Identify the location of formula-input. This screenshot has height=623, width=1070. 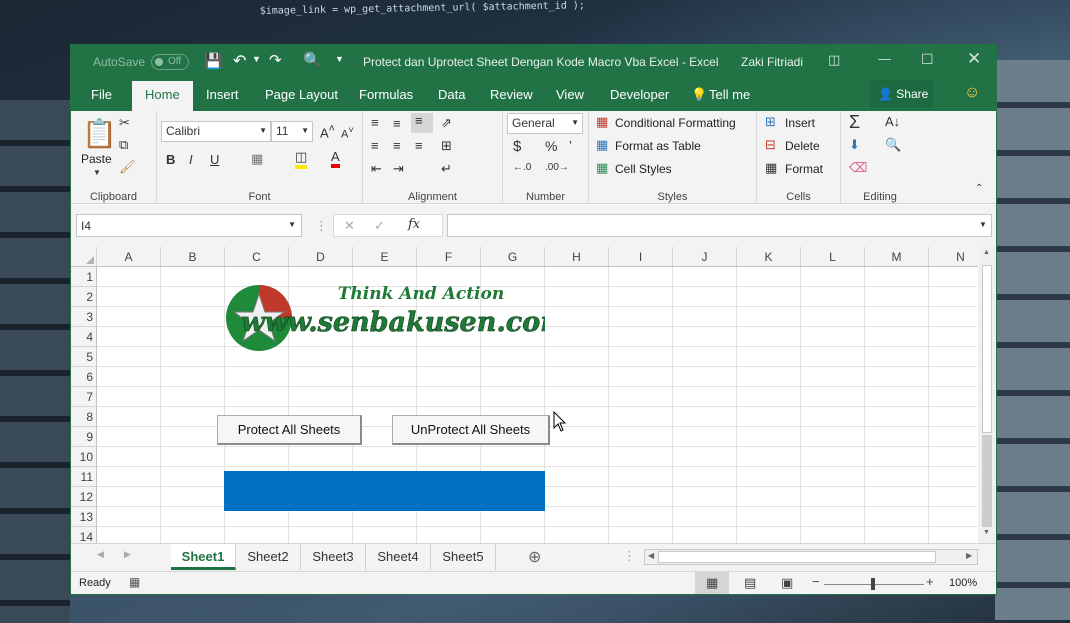
(719, 225).